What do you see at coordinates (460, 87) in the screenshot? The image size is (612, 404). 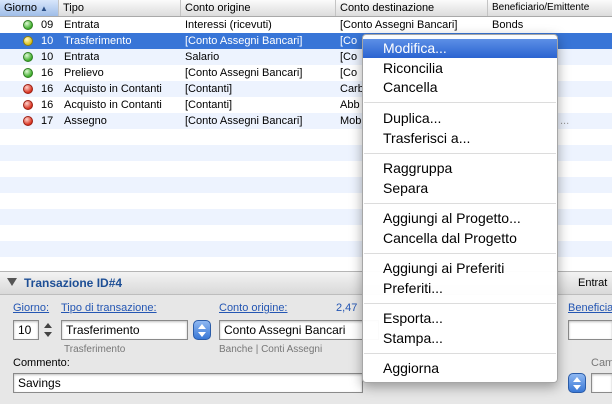 I see `menu-item-cancella: Cancella` at bounding box center [460, 87].